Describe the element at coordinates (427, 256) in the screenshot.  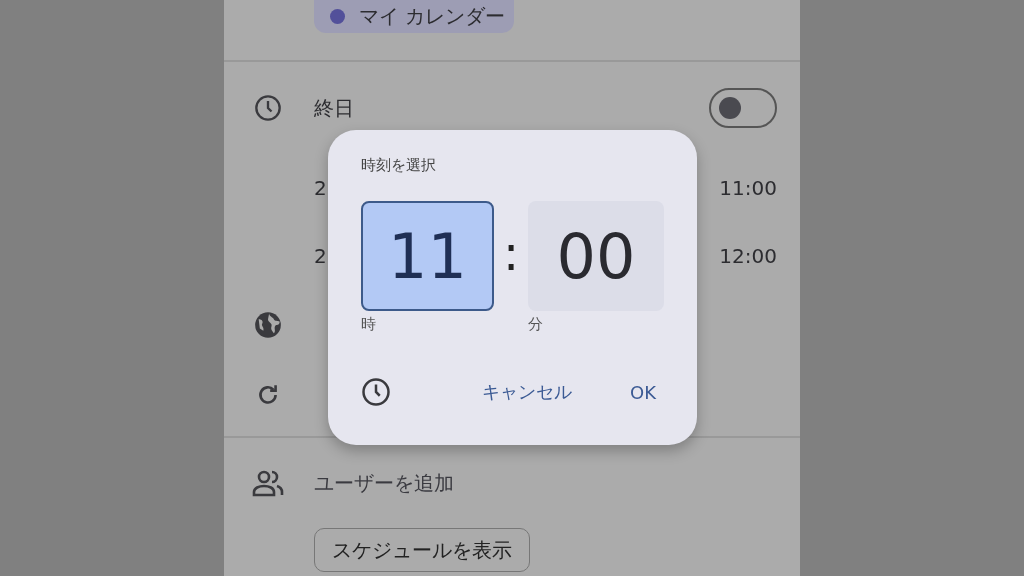
I see `hour-field: 11` at that location.